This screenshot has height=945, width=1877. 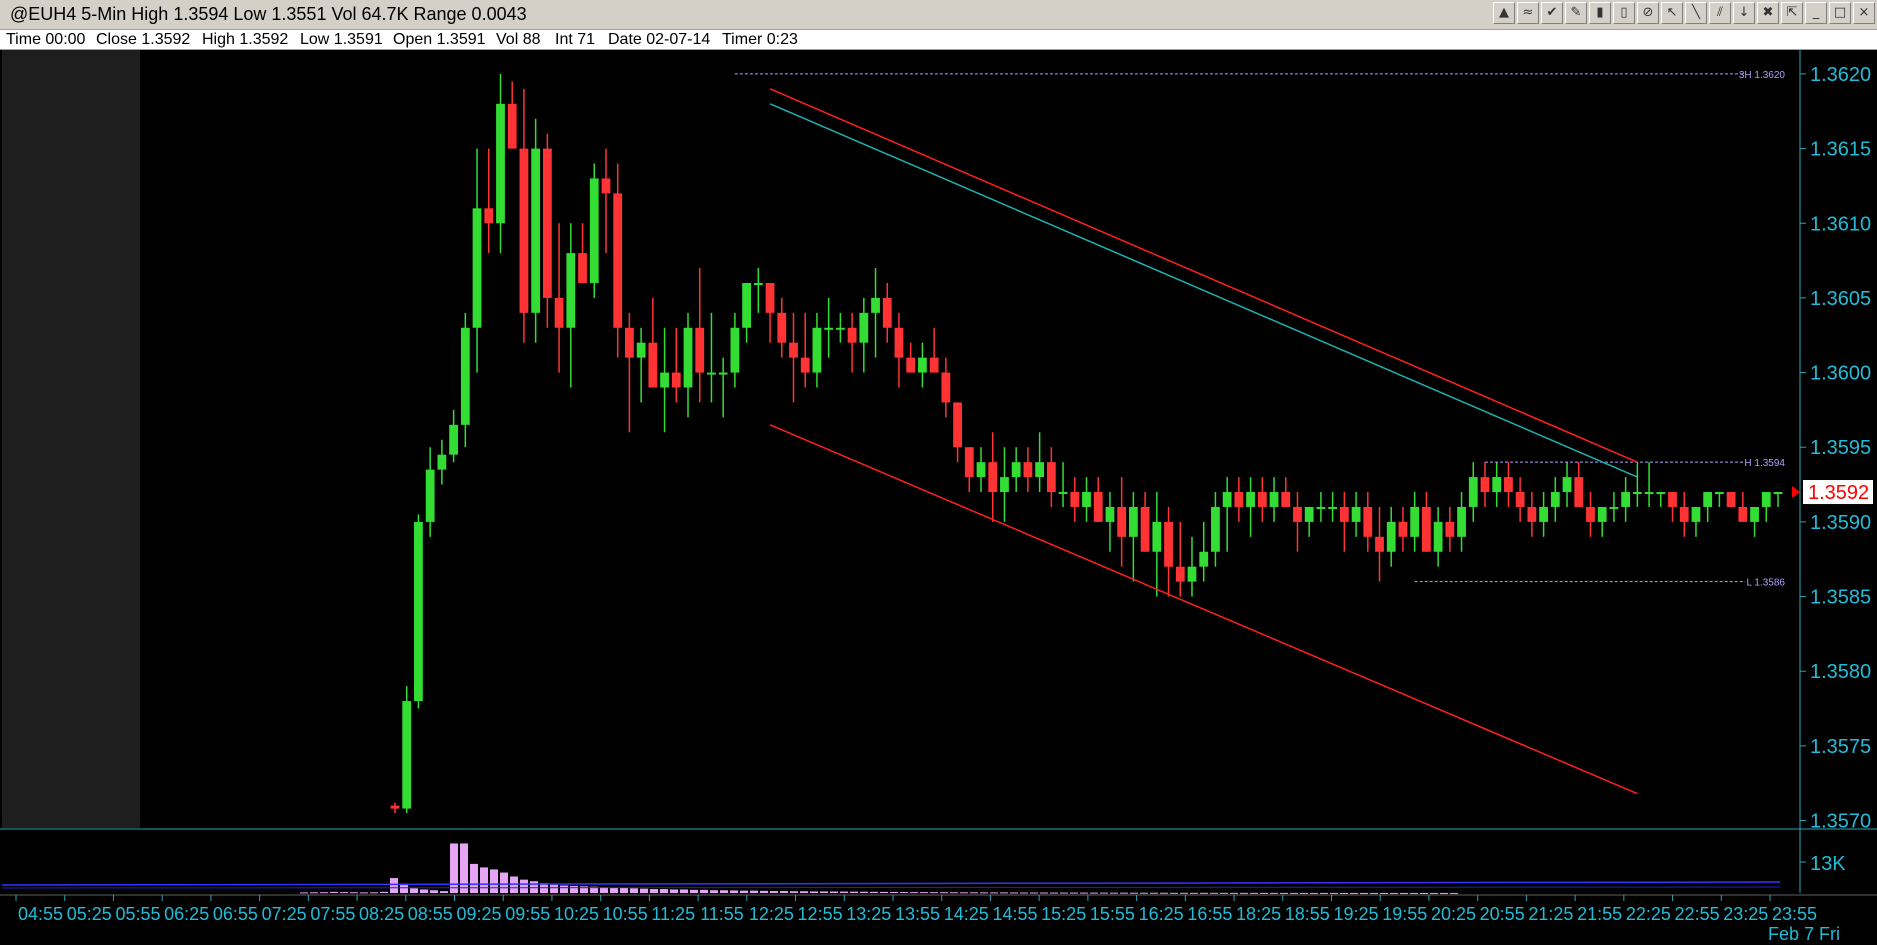 What do you see at coordinates (1838, 493) in the screenshot?
I see `last-price-label: 1.3592` at bounding box center [1838, 493].